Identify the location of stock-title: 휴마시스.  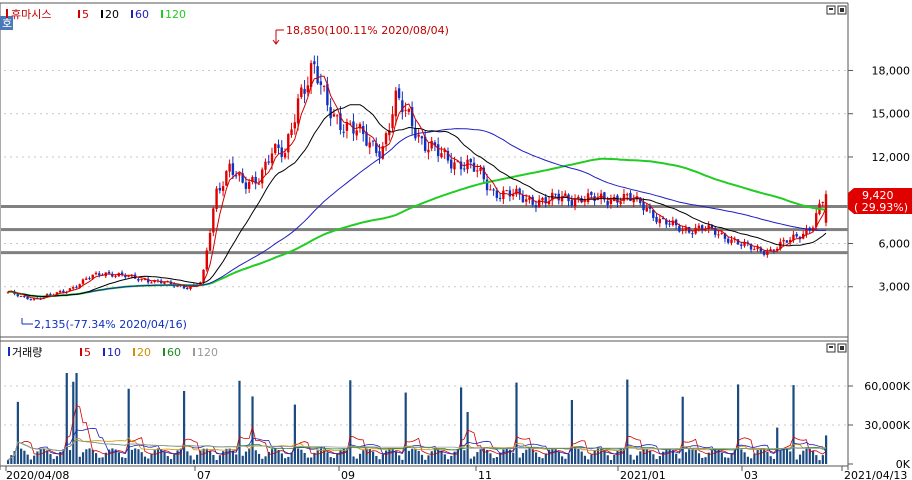
(31, 14).